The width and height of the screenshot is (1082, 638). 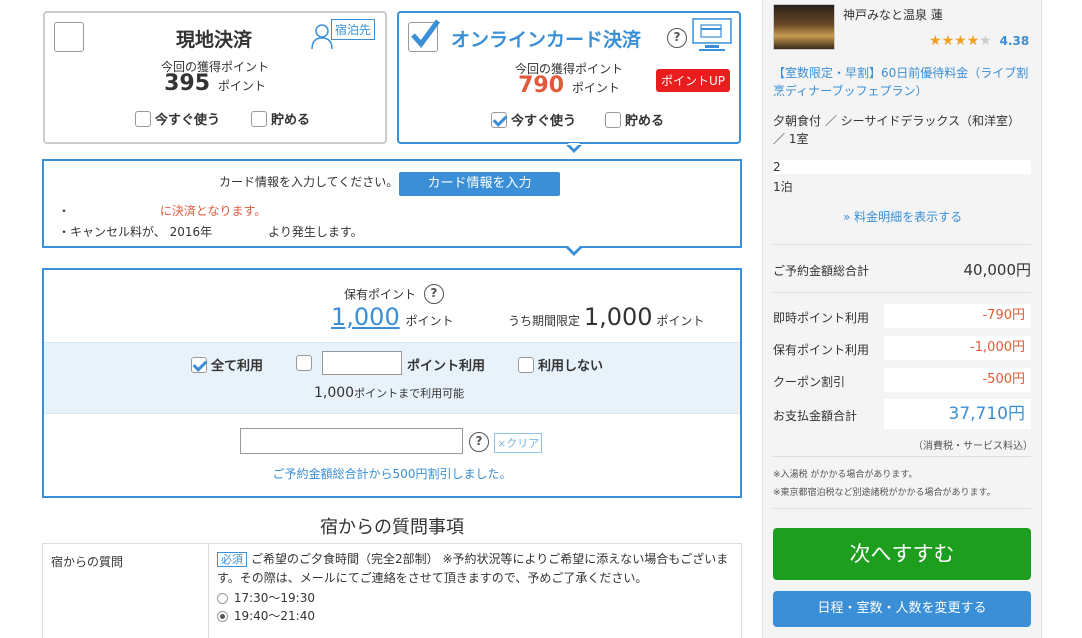 What do you see at coordinates (187, 83) in the screenshot?
I see `local-points-value: 395` at bounding box center [187, 83].